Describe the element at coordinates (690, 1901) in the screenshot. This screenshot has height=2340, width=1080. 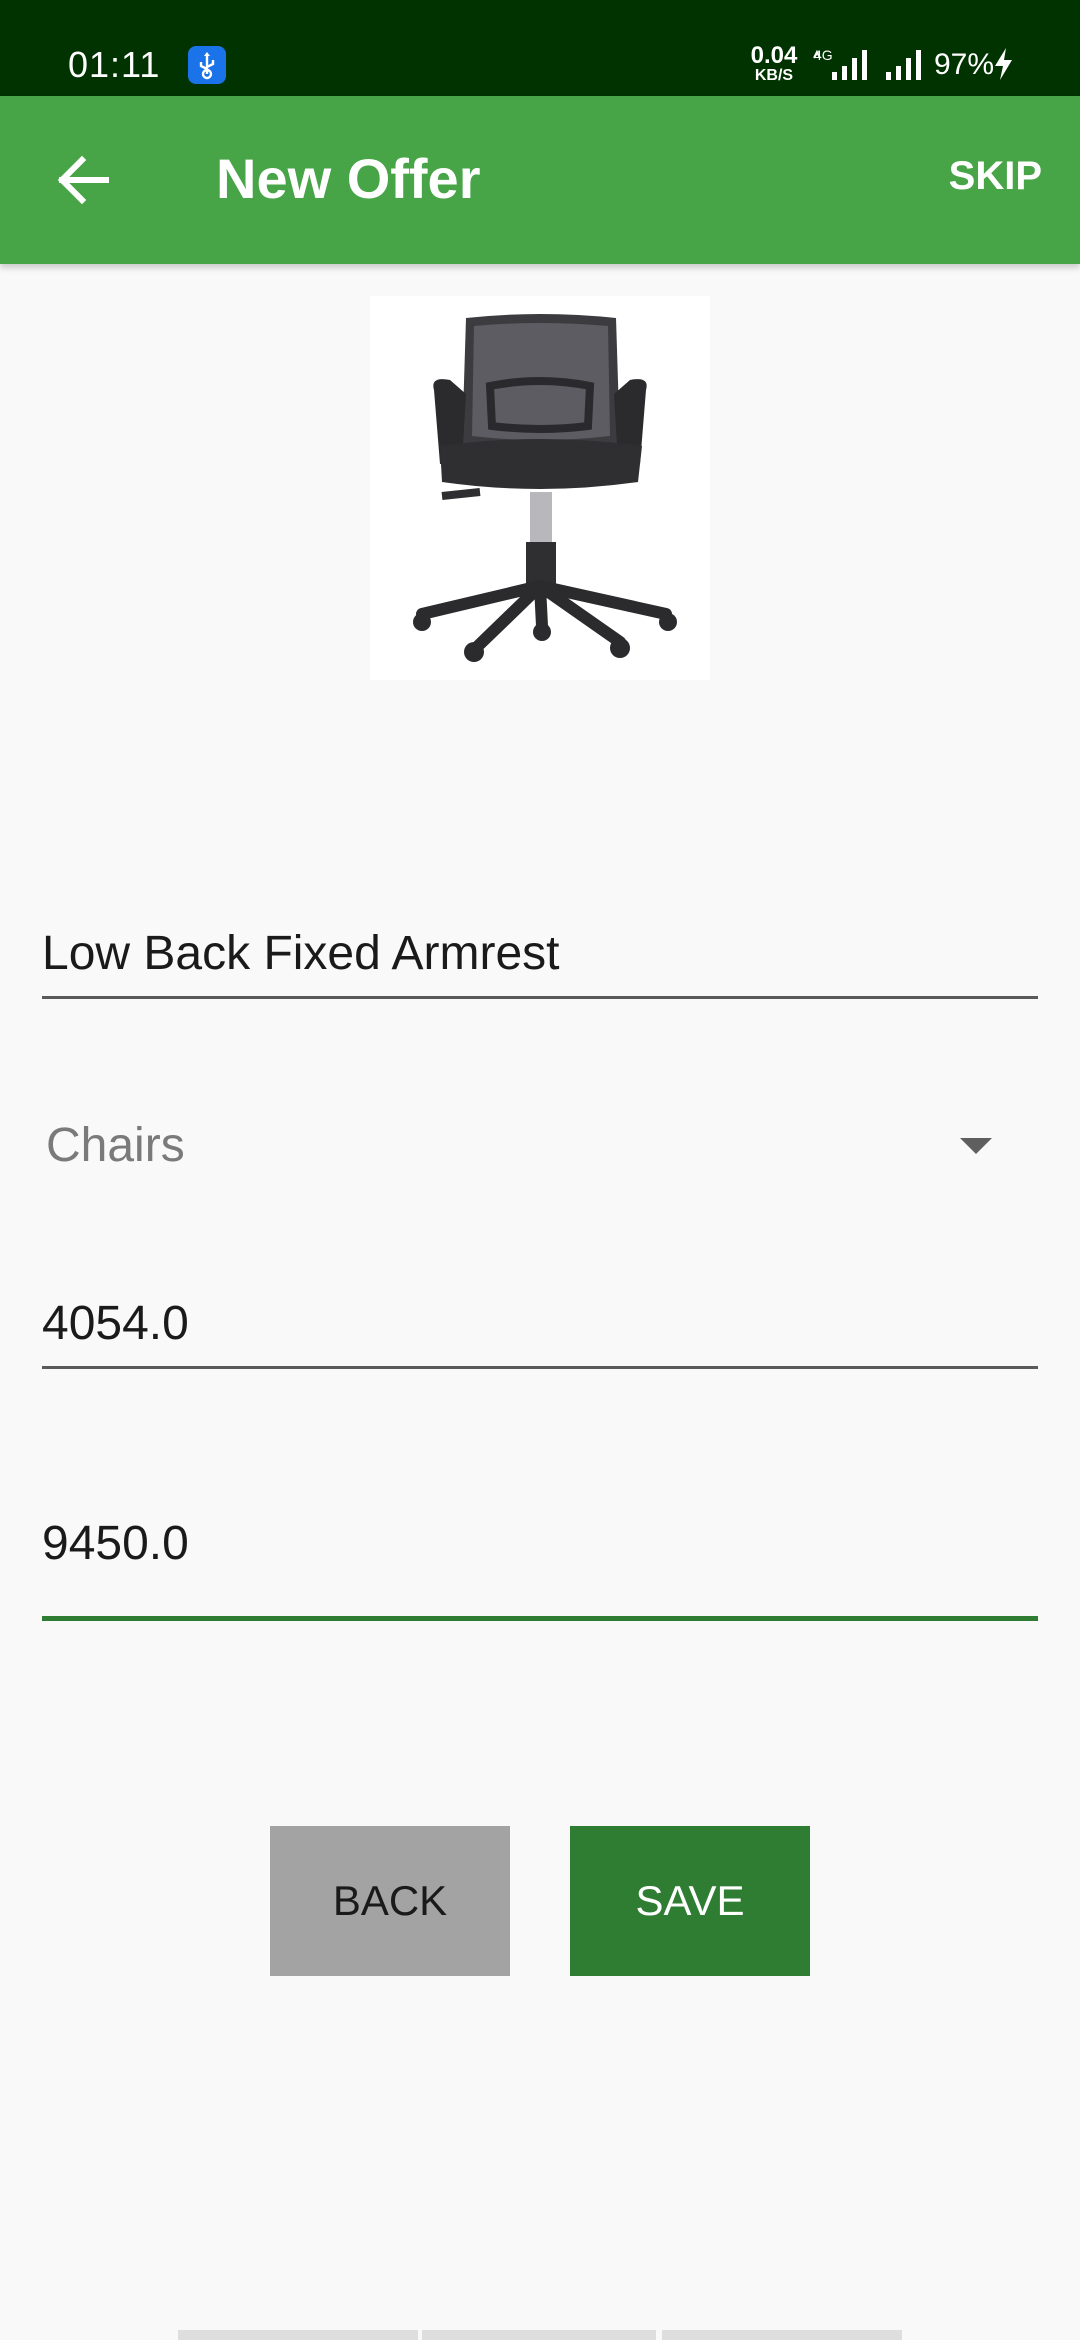
I see `save-button: SAVE` at that location.